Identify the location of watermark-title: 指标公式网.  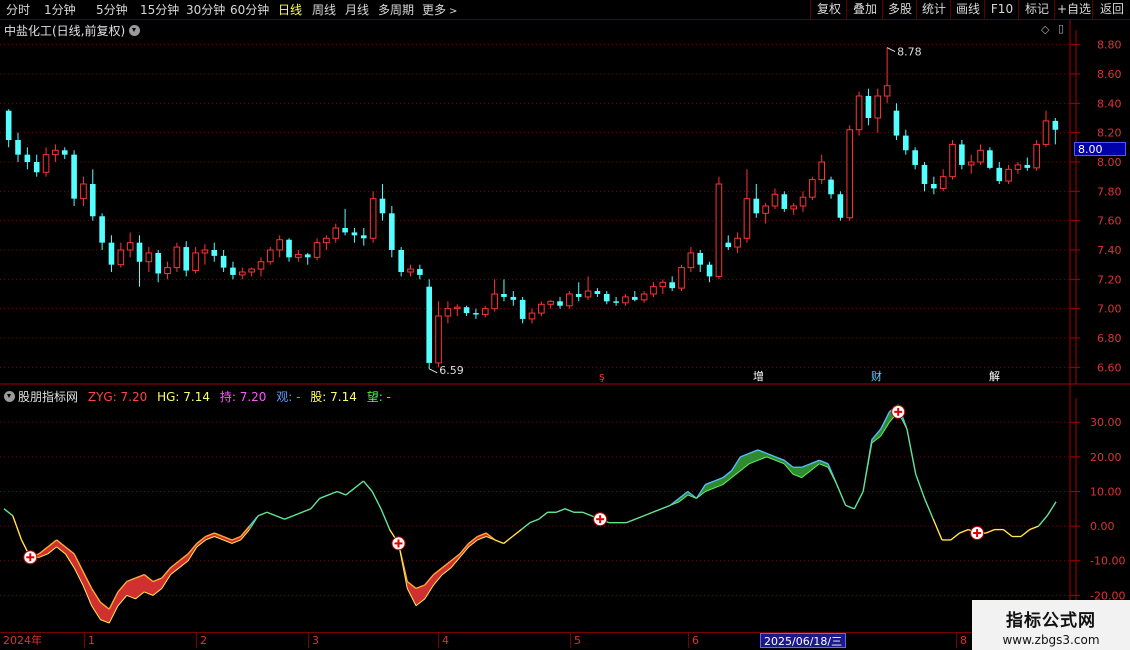
(1051, 621).